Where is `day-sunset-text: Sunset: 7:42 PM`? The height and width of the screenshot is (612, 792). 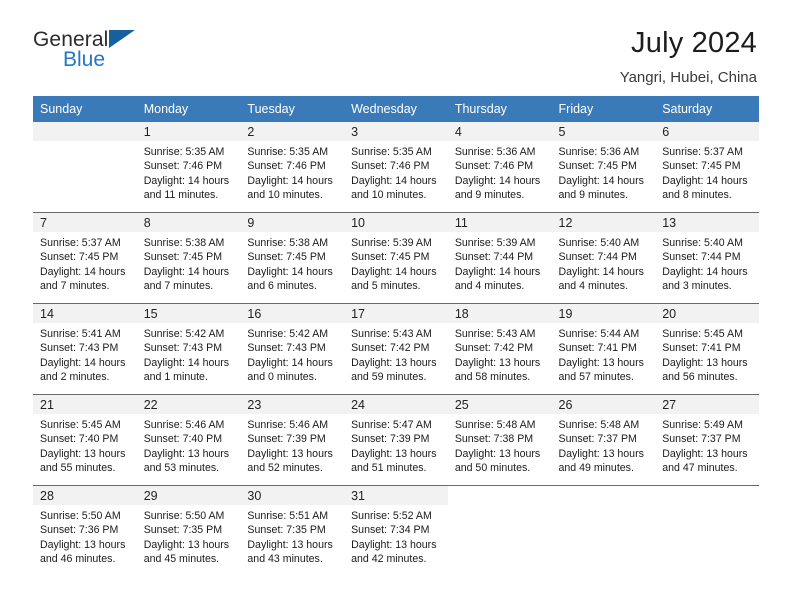 day-sunset-text: Sunset: 7:42 PM is located at coordinates (390, 348).